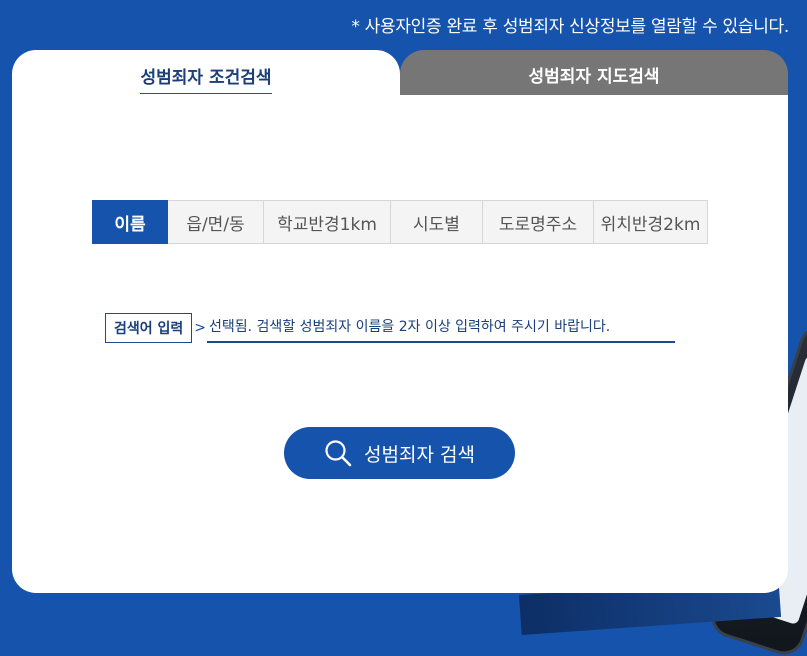 Image resolution: width=807 pixels, height=656 pixels. What do you see at coordinates (327, 222) in the screenshot?
I see `filter-tab-school-radius: 학교반경1km` at bounding box center [327, 222].